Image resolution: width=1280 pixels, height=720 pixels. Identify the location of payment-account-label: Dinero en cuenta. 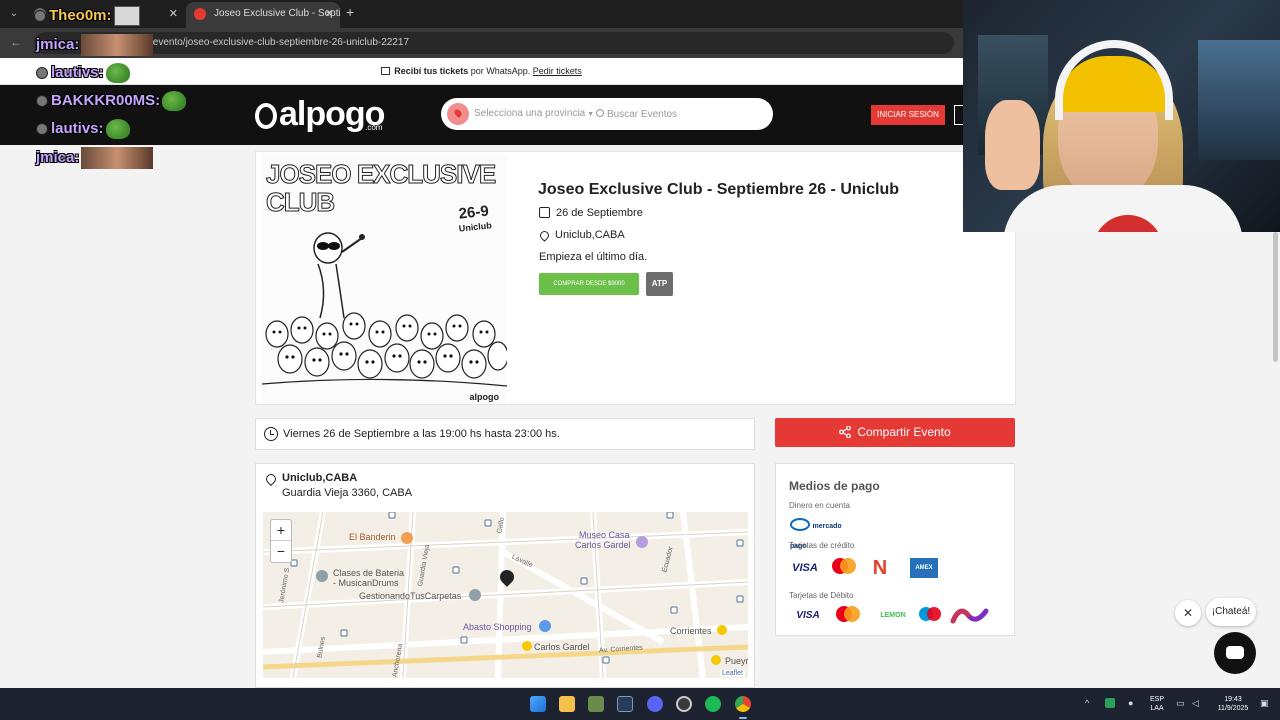
(819, 505).